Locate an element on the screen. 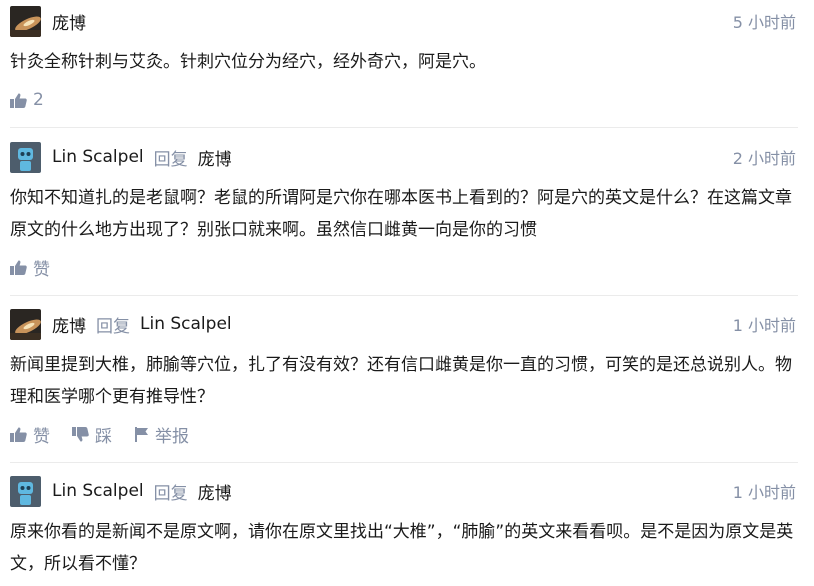 The width and height of the screenshot is (814, 586). comment-header: 庞博 回复 Lin Scalpel is located at coordinates (142, 324).